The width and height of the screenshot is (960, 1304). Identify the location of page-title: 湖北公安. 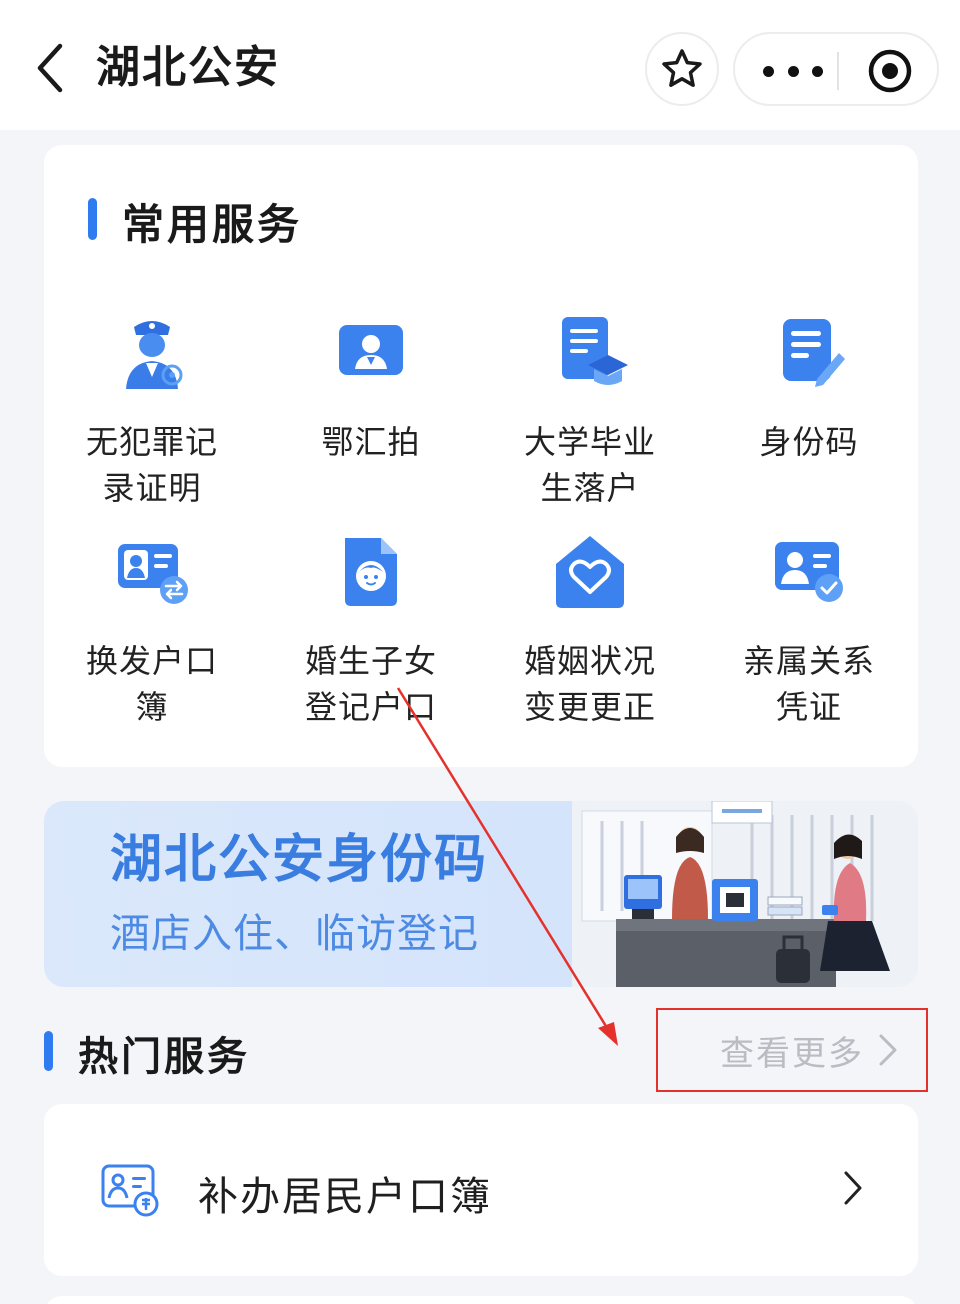
(188, 67).